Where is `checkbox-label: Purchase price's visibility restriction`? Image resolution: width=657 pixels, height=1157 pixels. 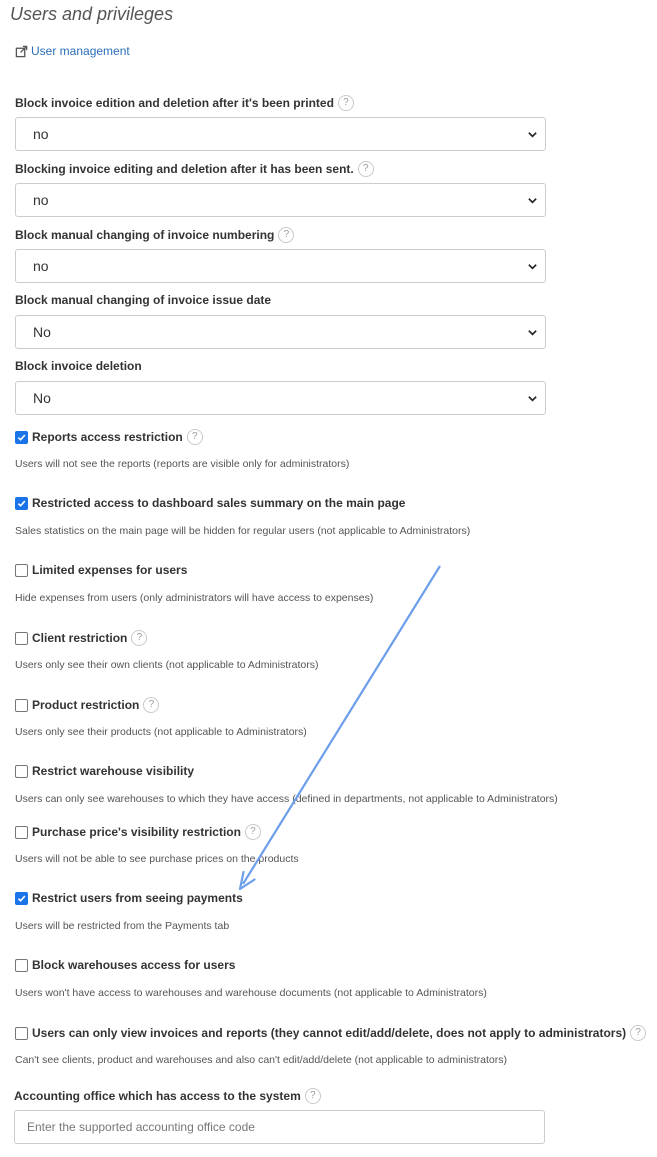 checkbox-label: Purchase price's visibility restriction is located at coordinates (136, 832).